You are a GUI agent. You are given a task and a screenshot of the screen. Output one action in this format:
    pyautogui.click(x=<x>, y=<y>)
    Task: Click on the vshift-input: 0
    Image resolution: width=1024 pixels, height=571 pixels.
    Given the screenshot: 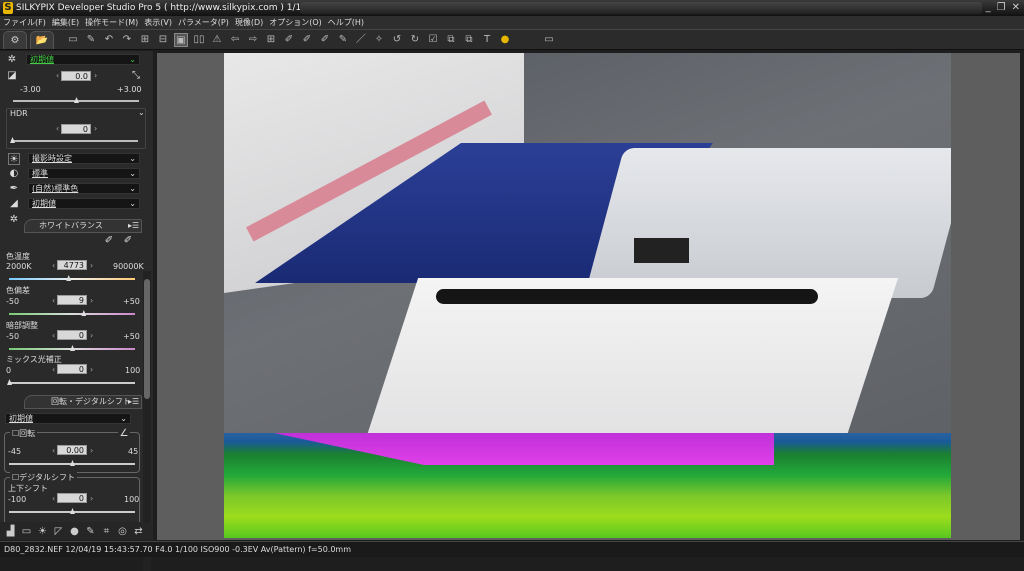 What is the action you would take?
    pyautogui.click(x=72, y=498)
    